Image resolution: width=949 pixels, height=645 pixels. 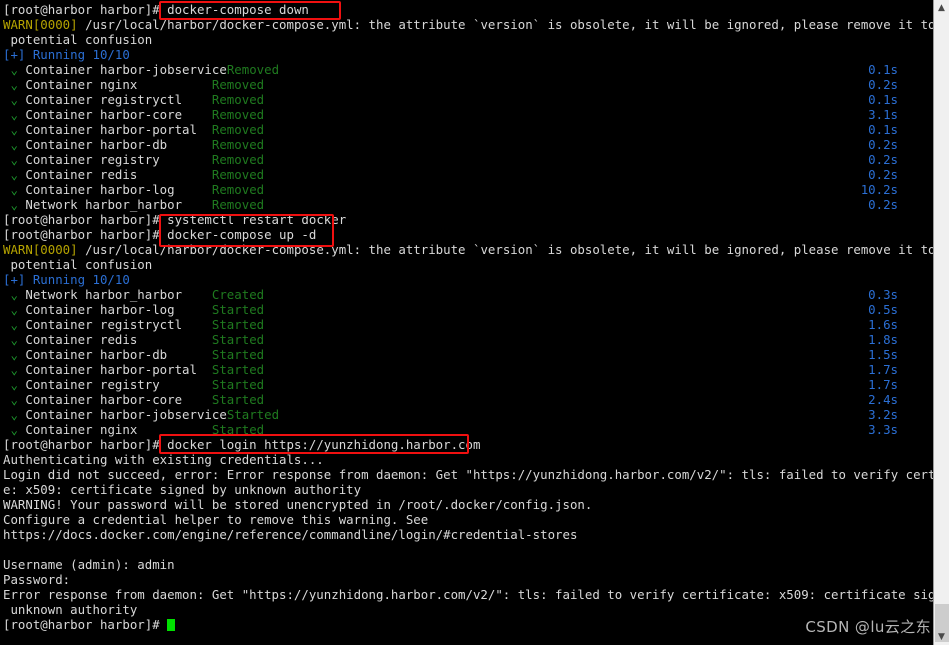 I want to click on service-status-line: ⌄ Container nginx Started 3.3s, so click(x=468, y=429).